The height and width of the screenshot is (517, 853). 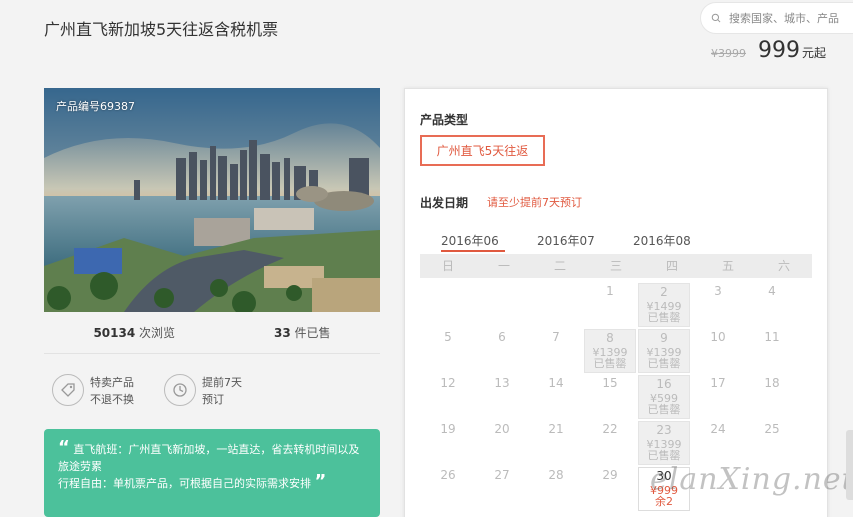 What do you see at coordinates (783, 266) in the screenshot?
I see `weekday-sat: 六` at bounding box center [783, 266].